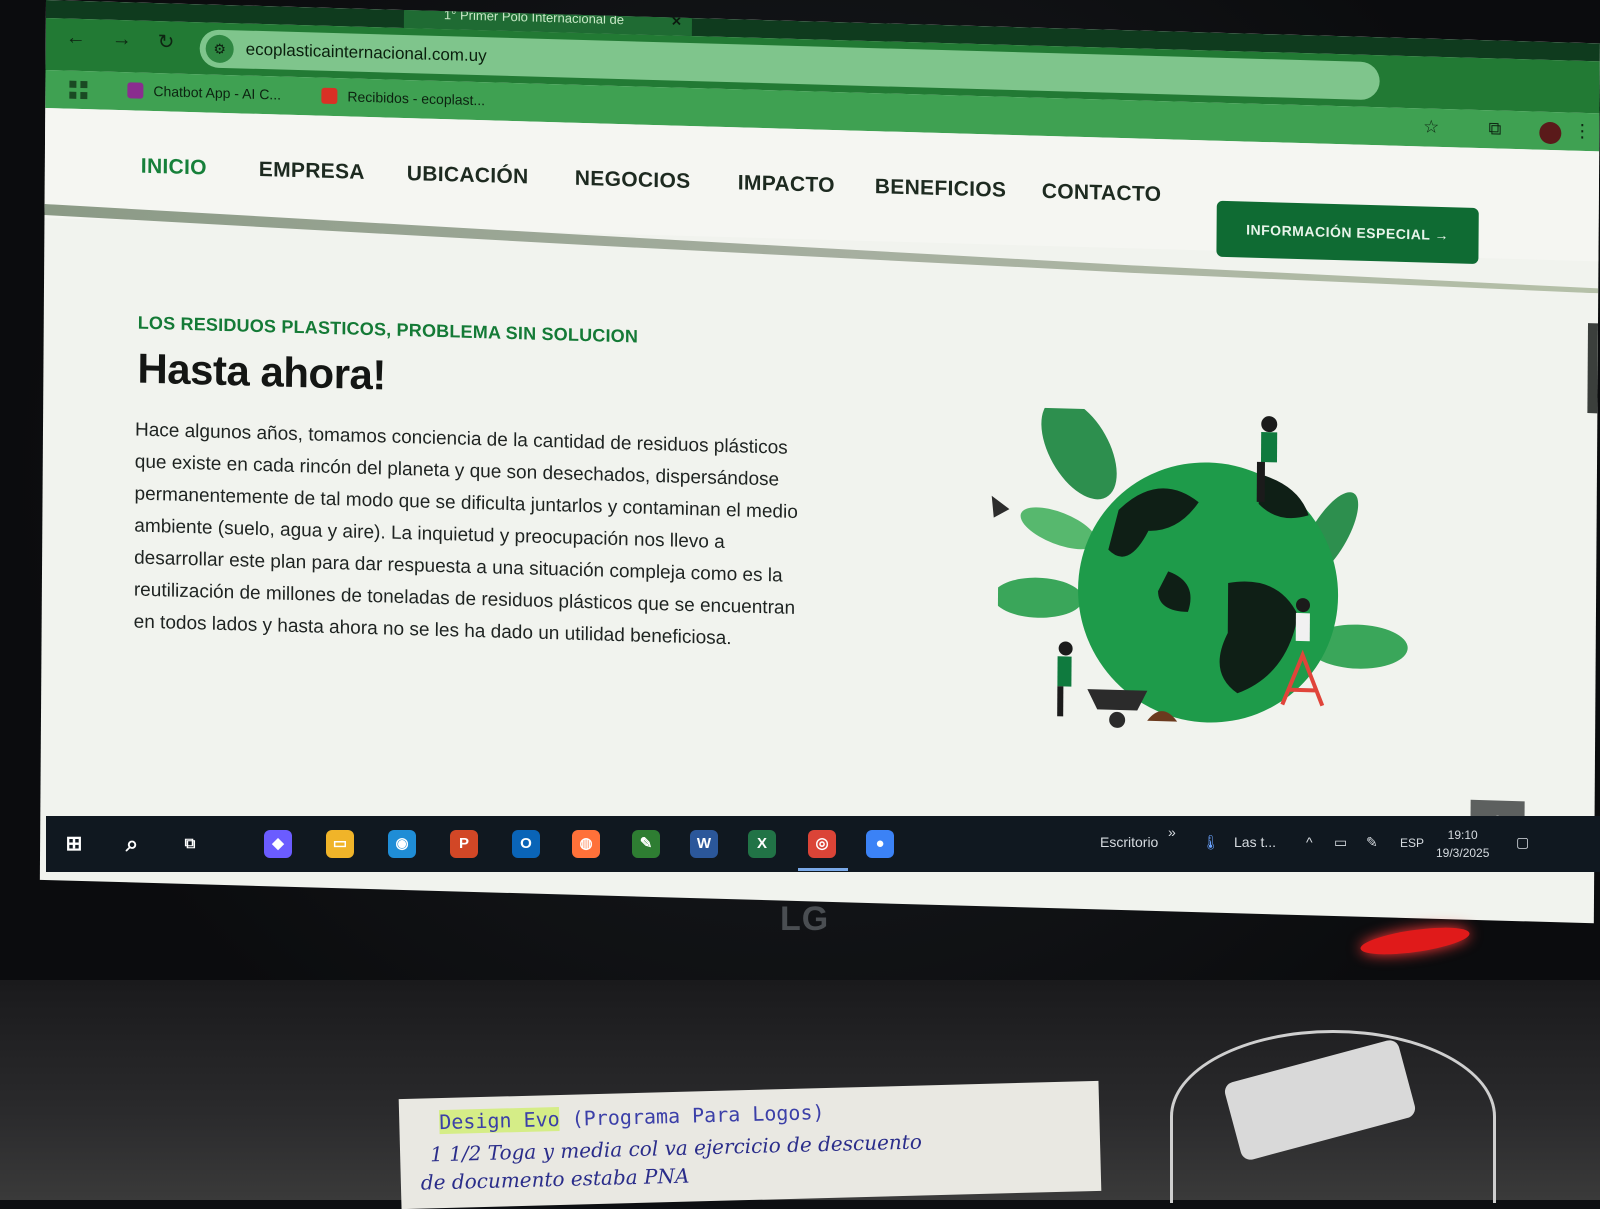 The width and height of the screenshot is (1600, 1209). Describe the element at coordinates (135, 90) in the screenshot. I see `chatbot-favicon-icon` at that location.